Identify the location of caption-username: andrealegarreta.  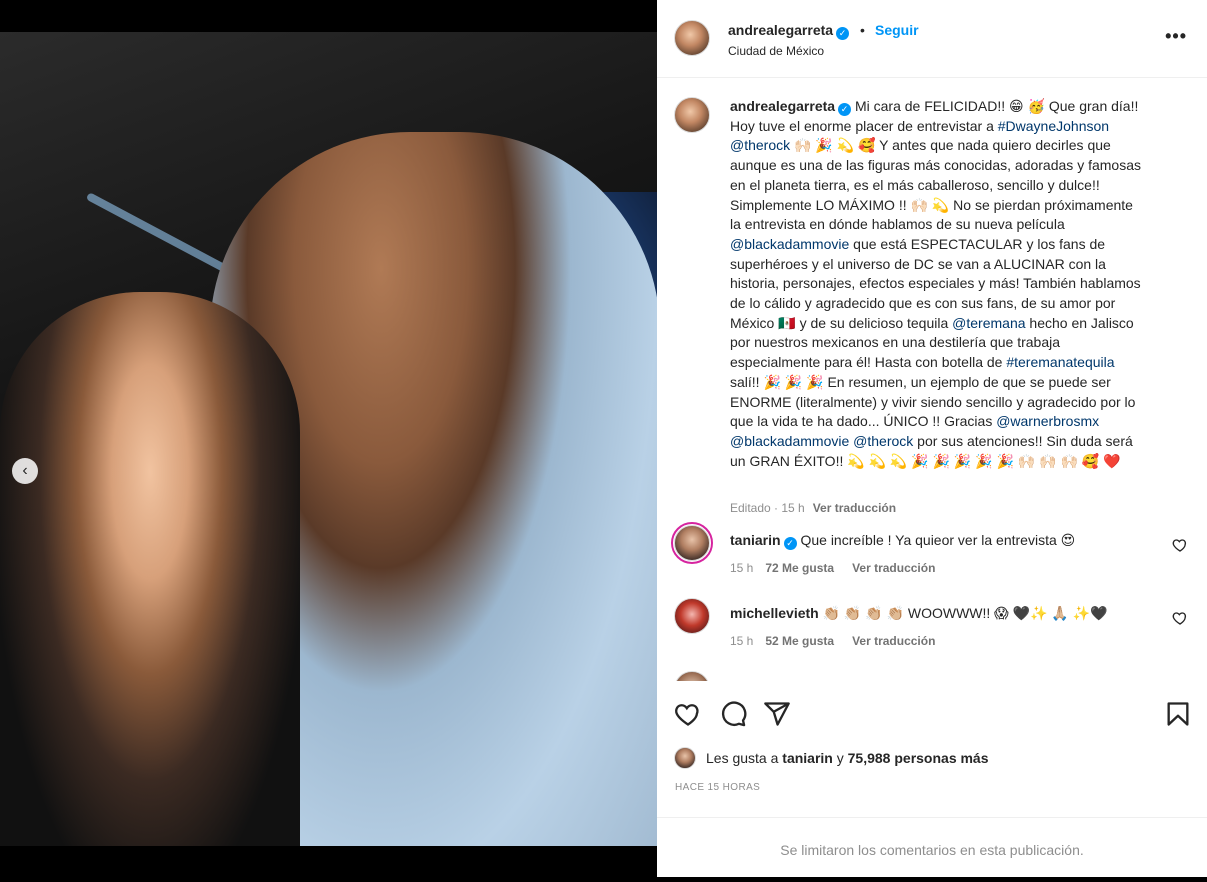
(782, 106).